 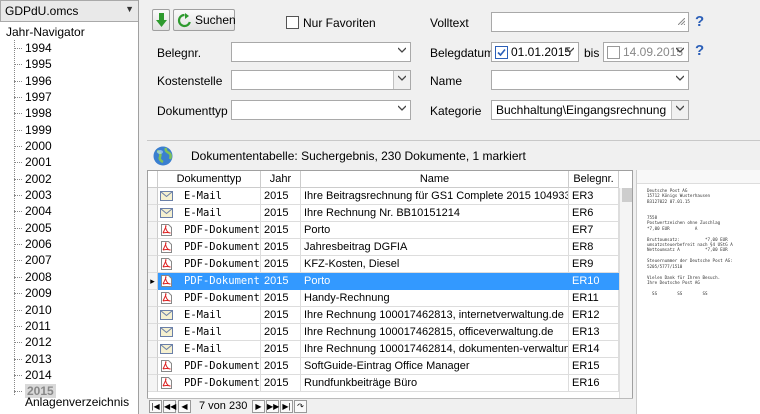 What do you see at coordinates (69, 48) in the screenshot?
I see `year-item: 1994` at bounding box center [69, 48].